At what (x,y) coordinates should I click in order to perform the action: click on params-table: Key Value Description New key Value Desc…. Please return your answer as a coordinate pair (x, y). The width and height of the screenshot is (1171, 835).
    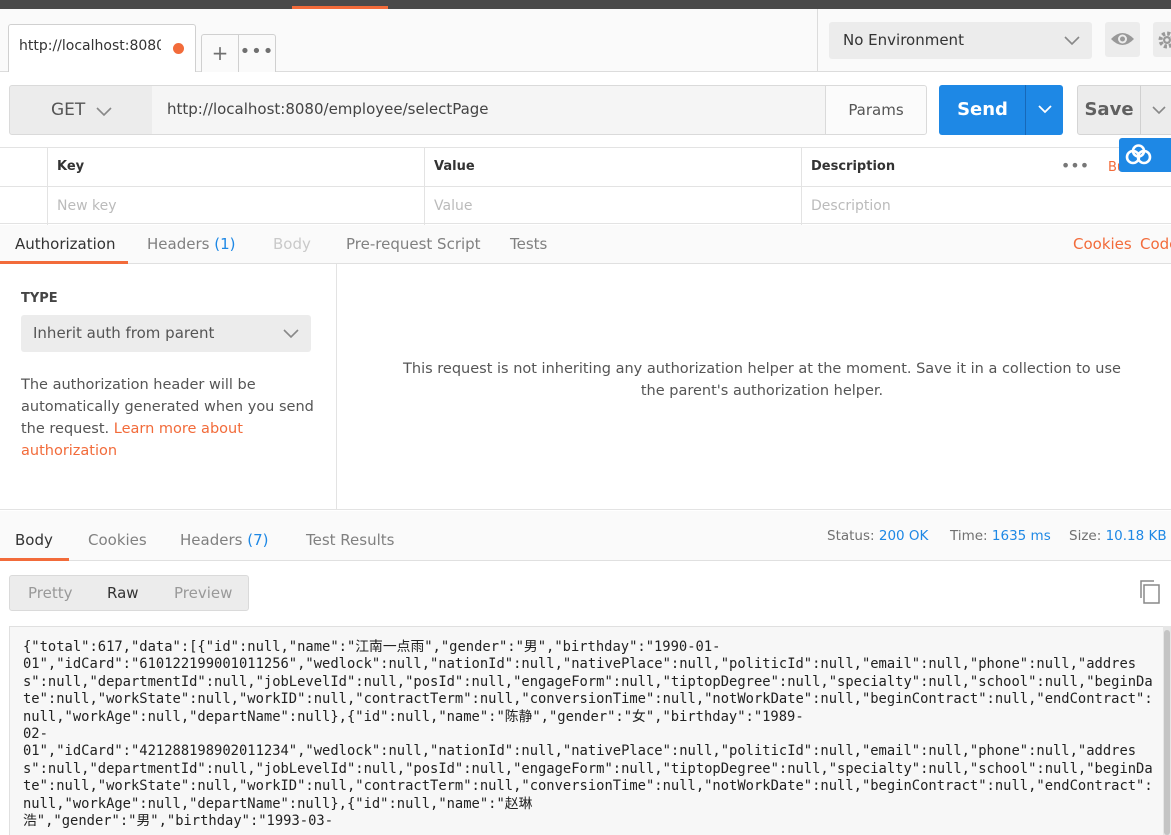
    Looking at the image, I should click on (585, 186).